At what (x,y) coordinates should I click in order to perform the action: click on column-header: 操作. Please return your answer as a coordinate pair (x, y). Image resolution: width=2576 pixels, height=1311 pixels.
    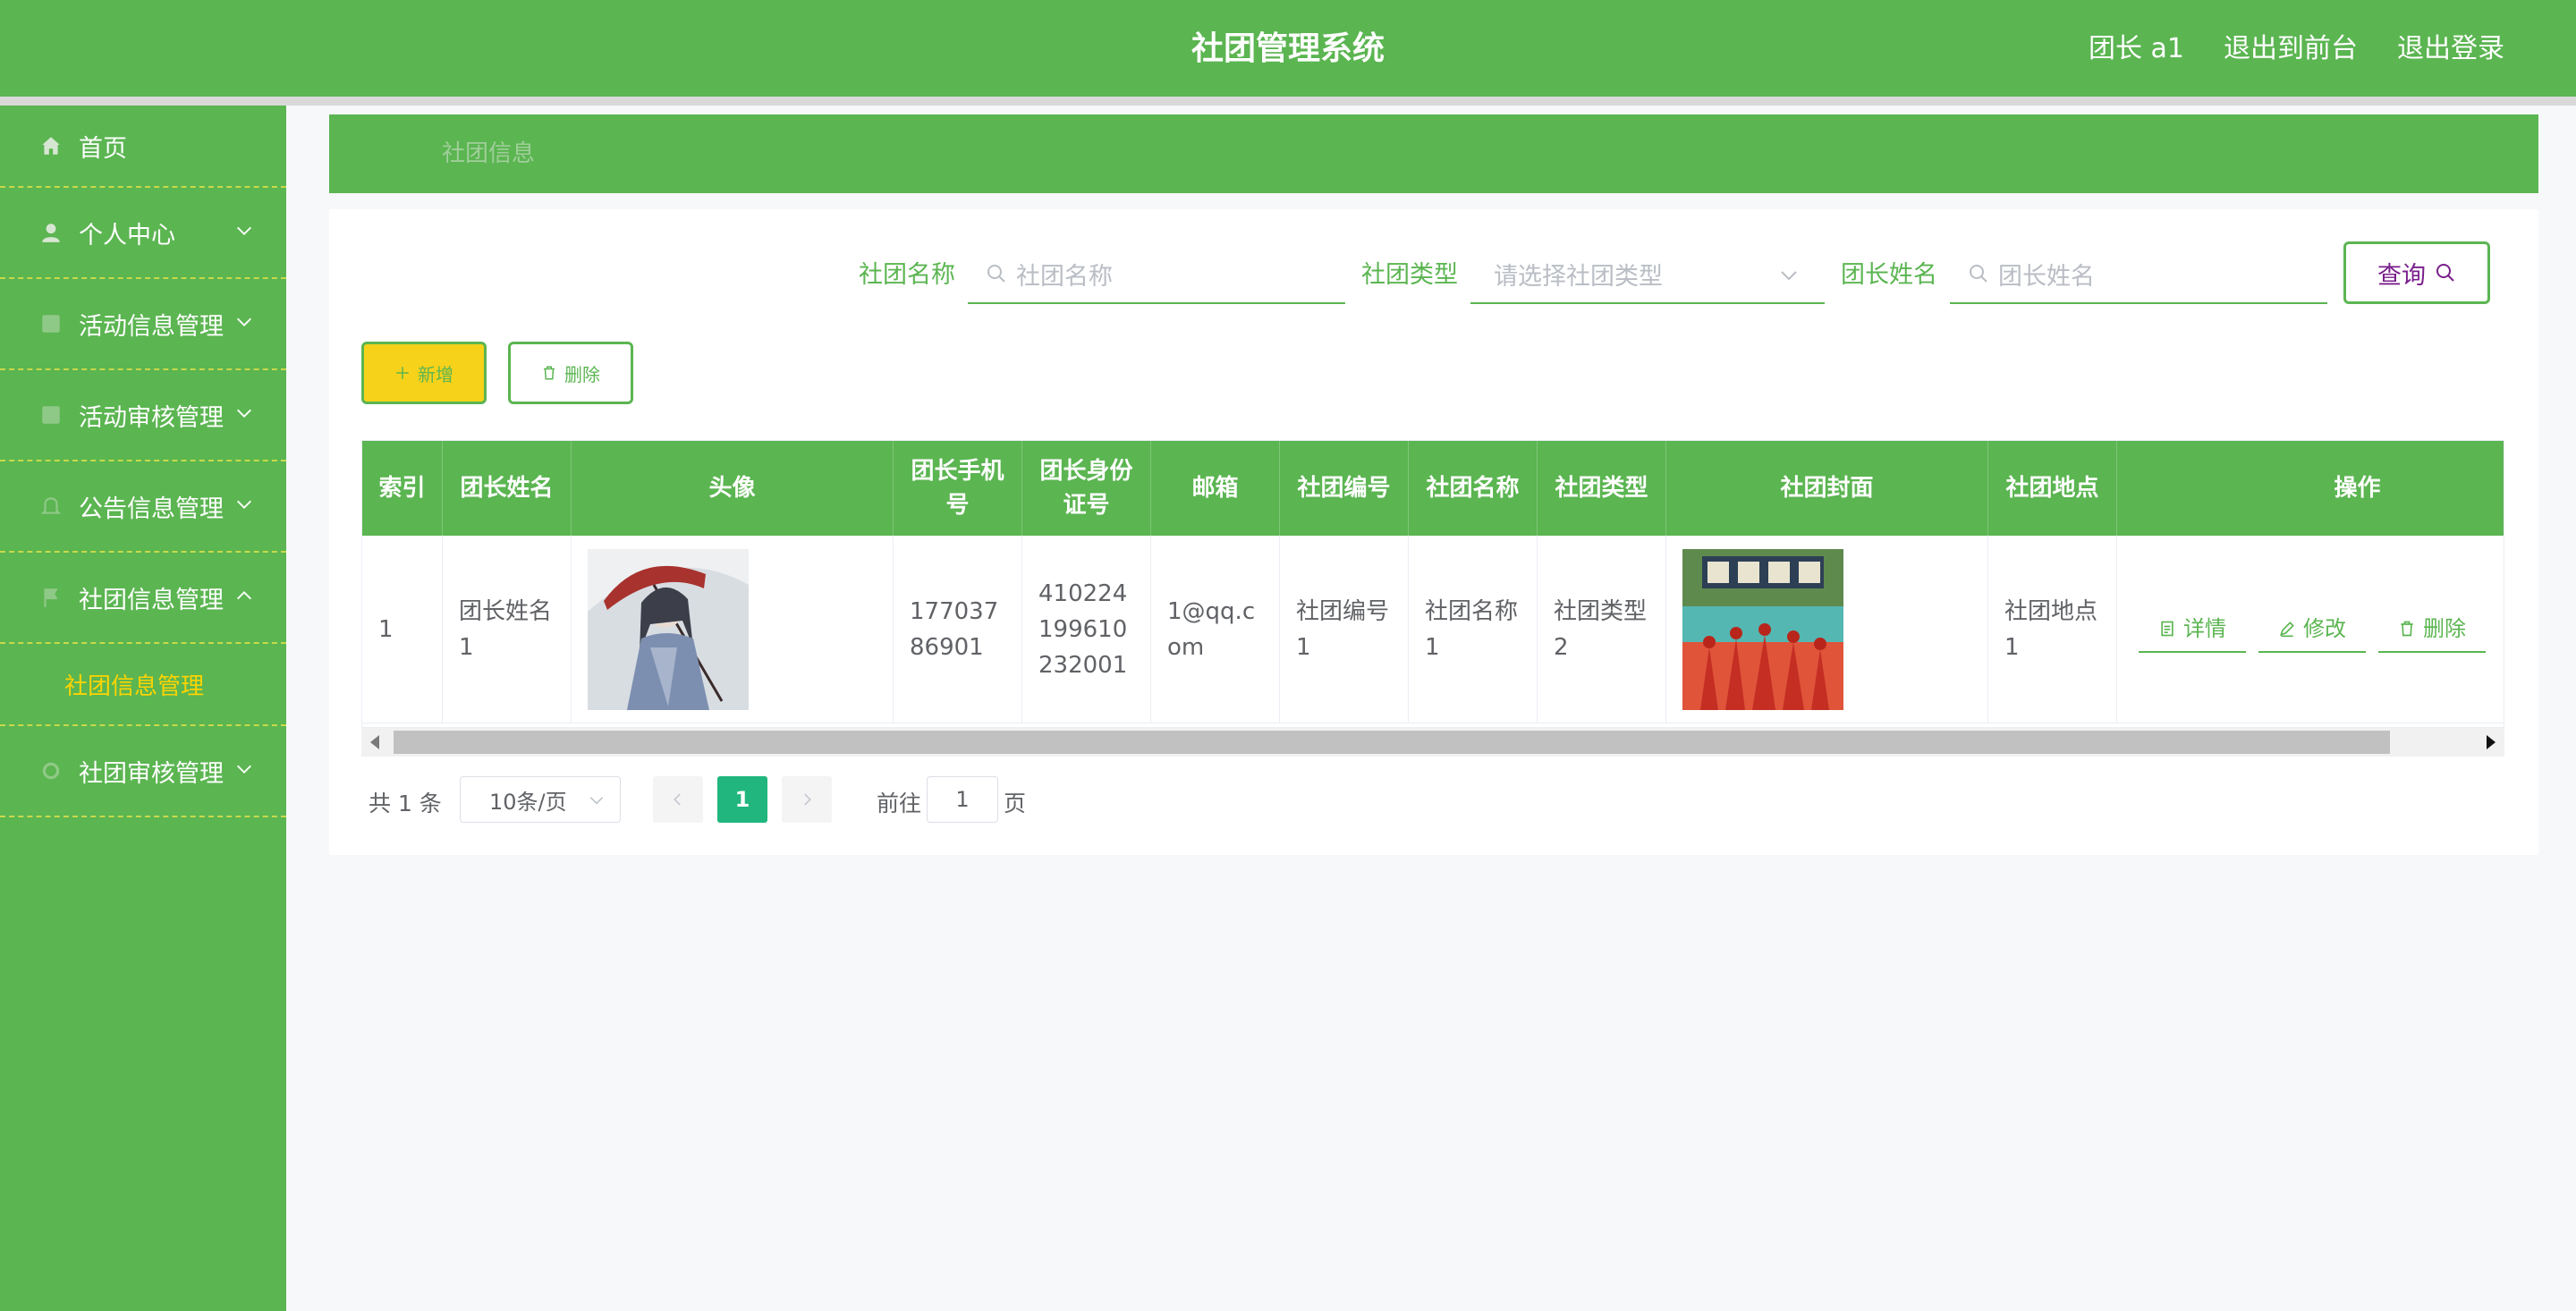
    Looking at the image, I should click on (2310, 489).